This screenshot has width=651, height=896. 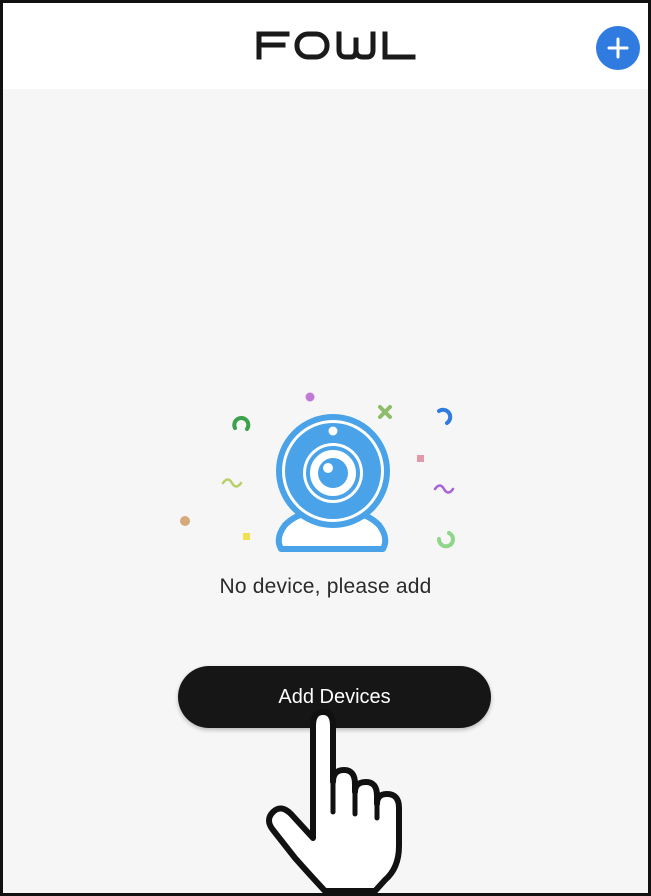 I want to click on add-device-fab, so click(x=618, y=48).